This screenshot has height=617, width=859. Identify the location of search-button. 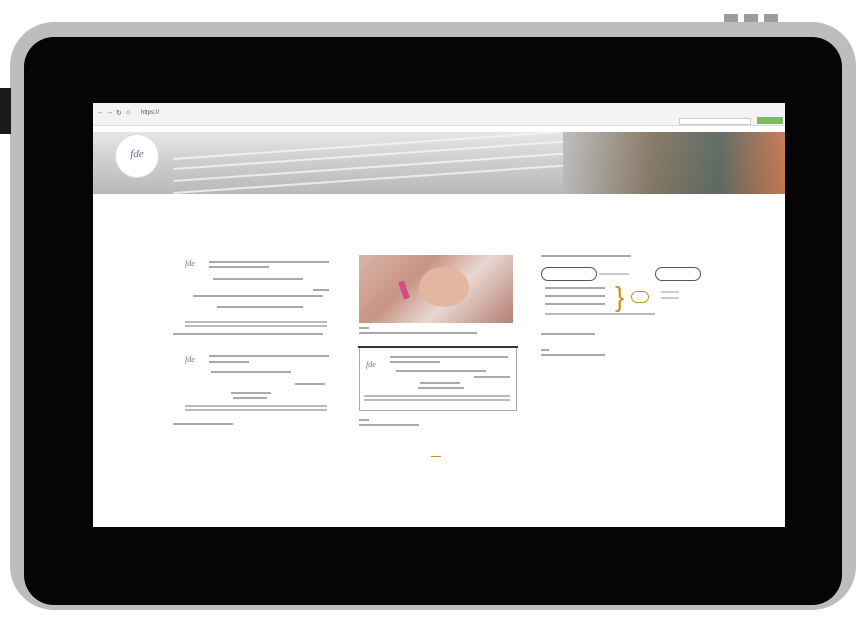
(770, 120).